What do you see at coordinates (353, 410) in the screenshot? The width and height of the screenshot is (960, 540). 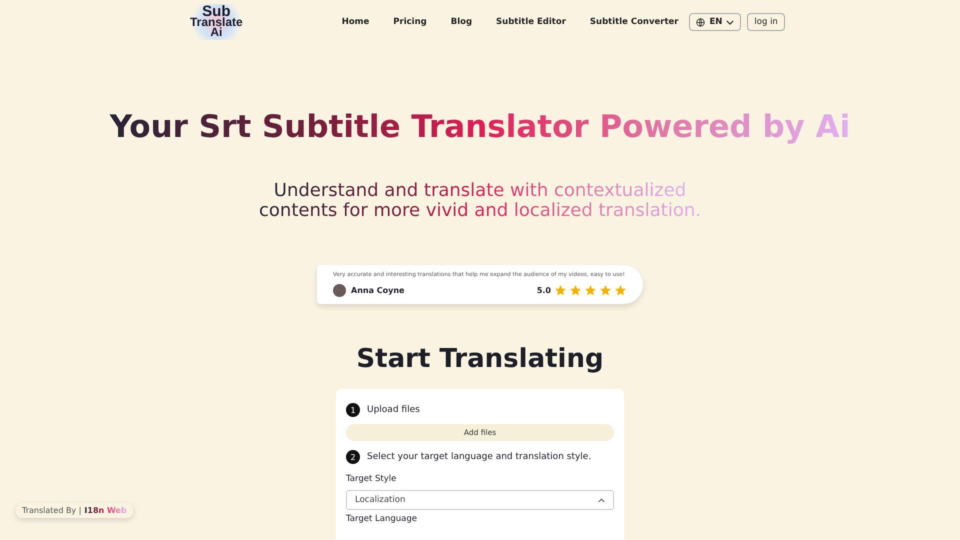 I see `step-number: 1` at bounding box center [353, 410].